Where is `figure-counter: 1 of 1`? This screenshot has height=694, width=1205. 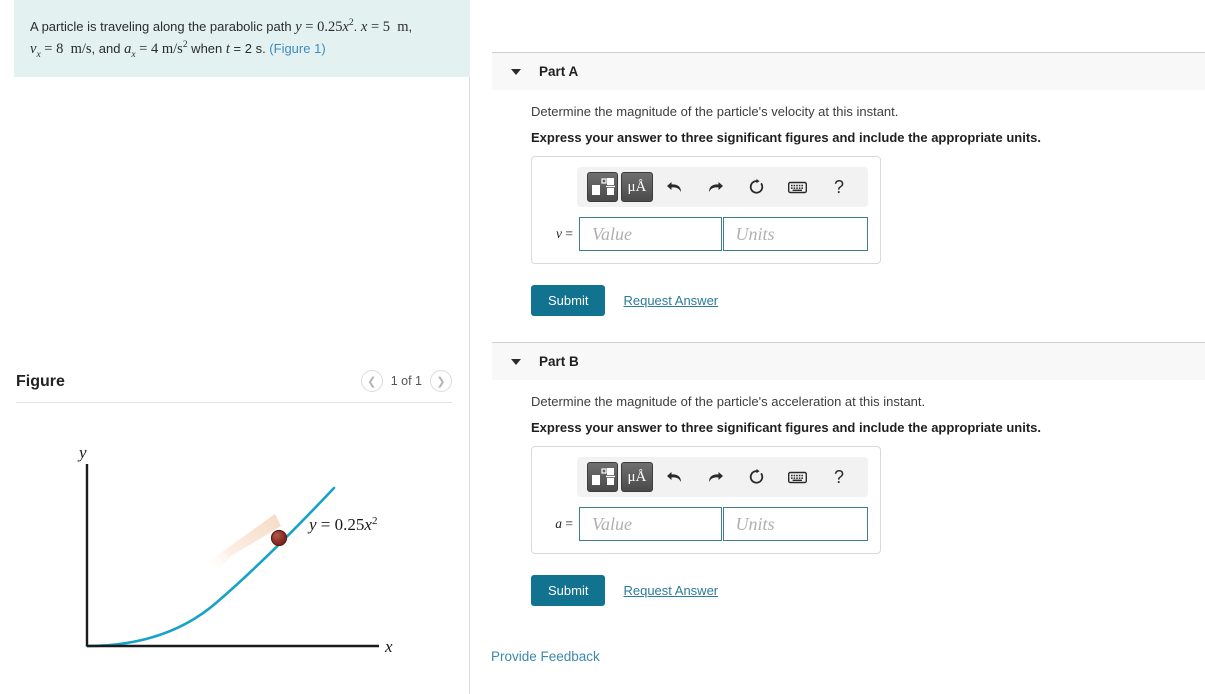
figure-counter: 1 of 1 is located at coordinates (406, 381).